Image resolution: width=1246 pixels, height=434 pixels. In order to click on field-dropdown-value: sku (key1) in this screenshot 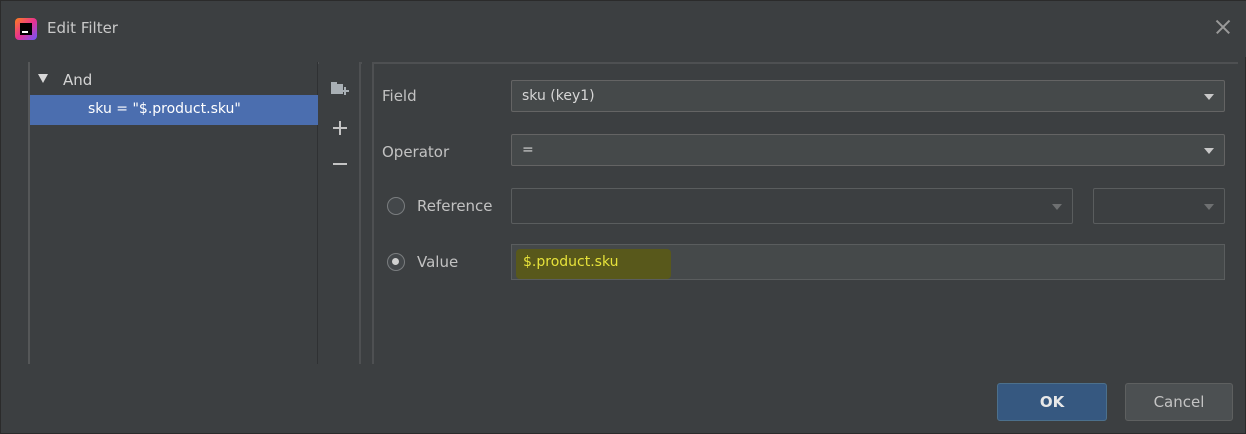, I will do `click(558, 96)`.